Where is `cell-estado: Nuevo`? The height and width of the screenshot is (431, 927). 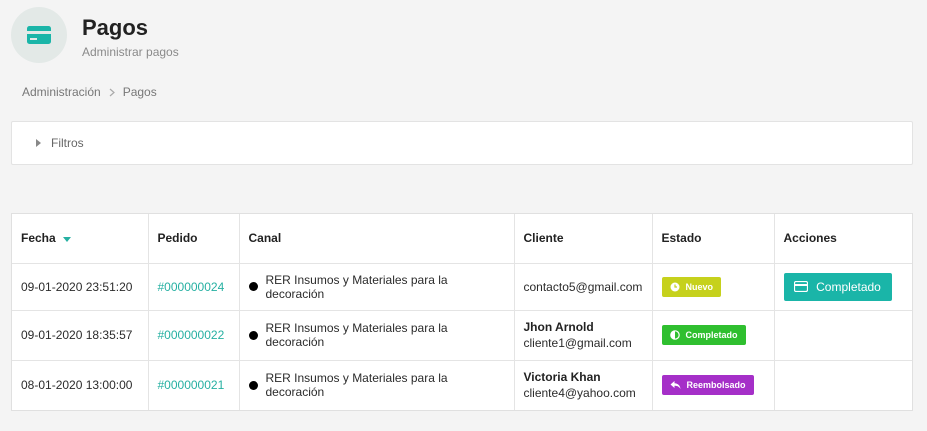
cell-estado: Nuevo is located at coordinates (713, 287).